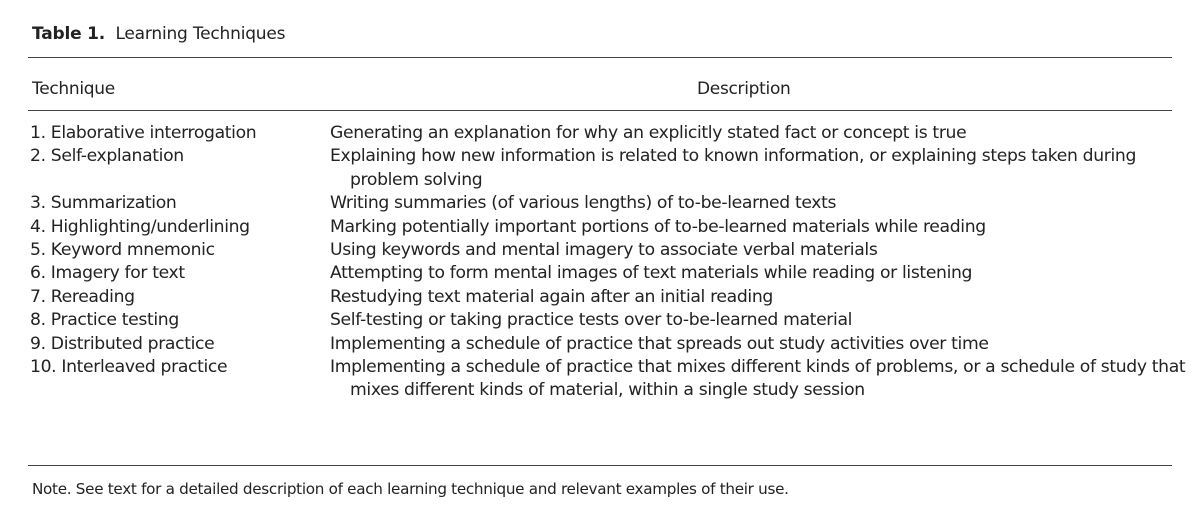  I want to click on header-rule, so click(600, 110).